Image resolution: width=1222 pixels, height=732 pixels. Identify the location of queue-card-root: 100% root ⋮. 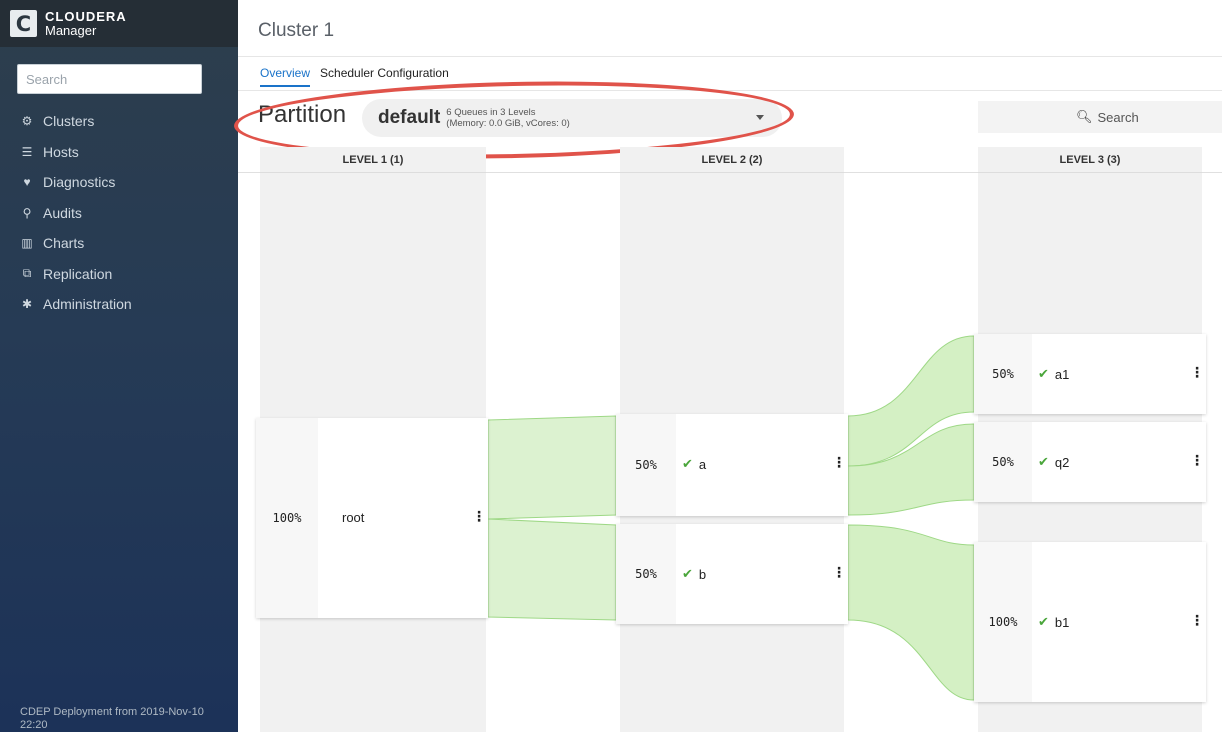
(372, 518).